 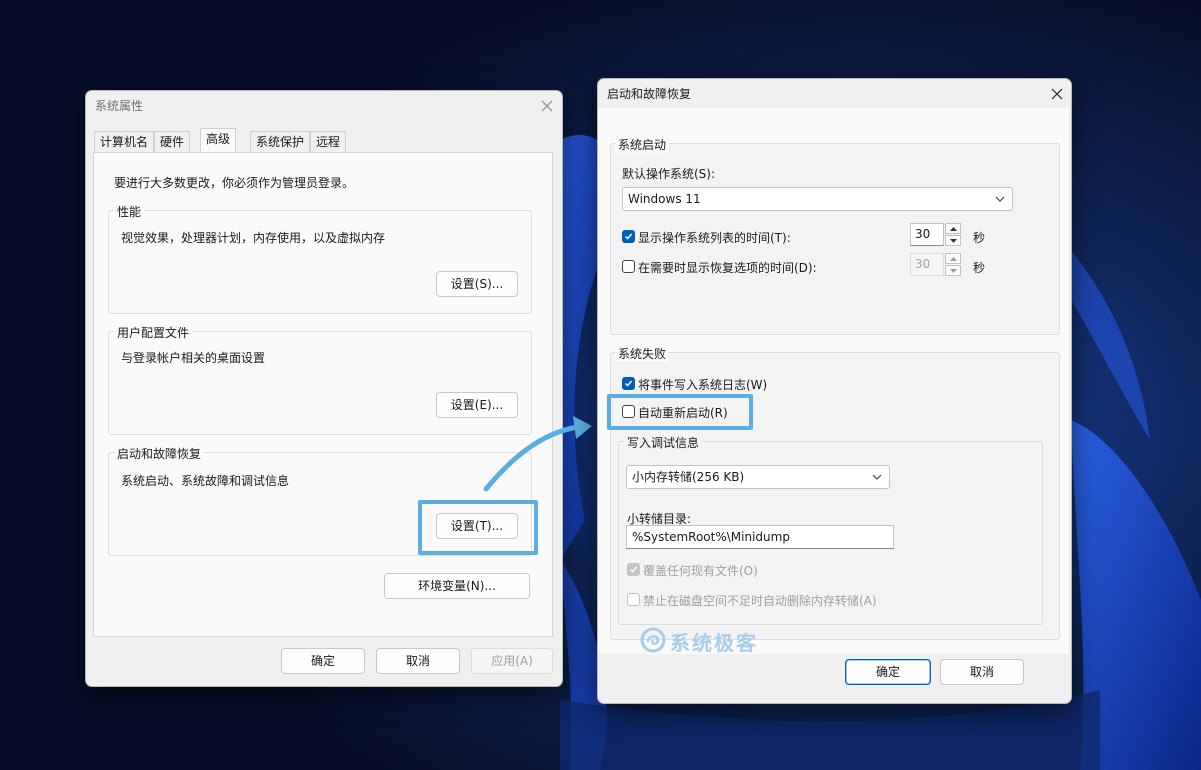 What do you see at coordinates (663, 442) in the screenshot?
I see `group-label-debug-info: 写入调试信息` at bounding box center [663, 442].